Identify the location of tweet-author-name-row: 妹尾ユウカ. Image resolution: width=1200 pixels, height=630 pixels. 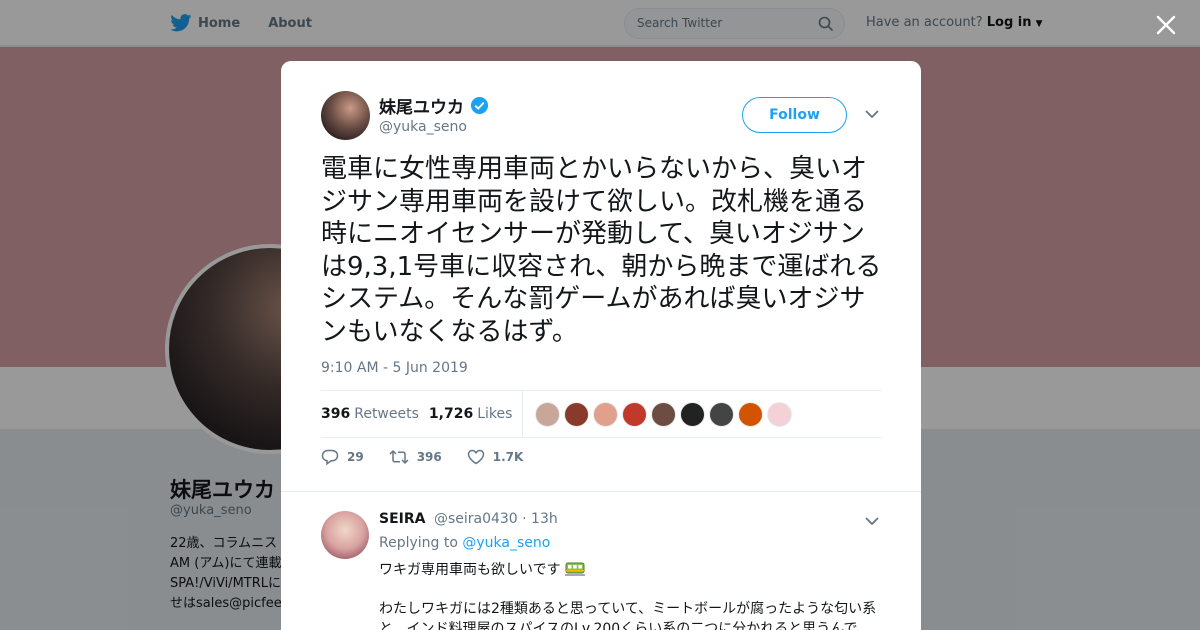
(434, 105).